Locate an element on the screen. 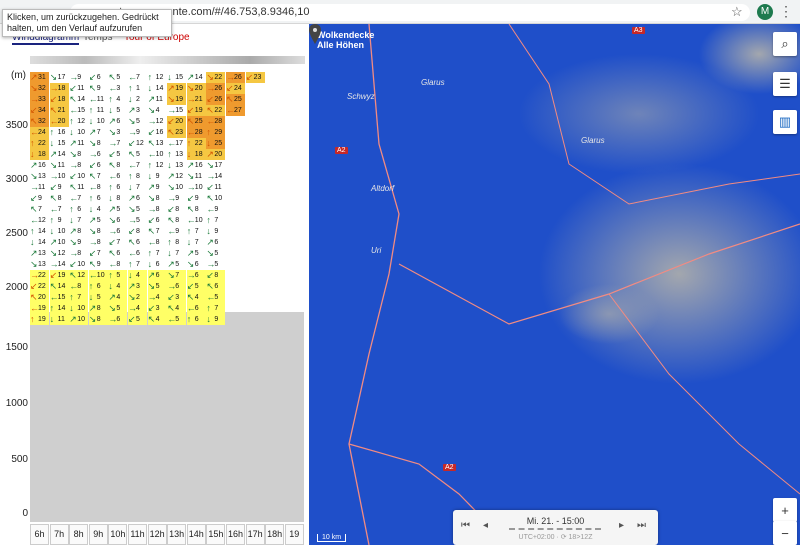  wind-cell: ↖ 5 is located at coordinates (137, 154).